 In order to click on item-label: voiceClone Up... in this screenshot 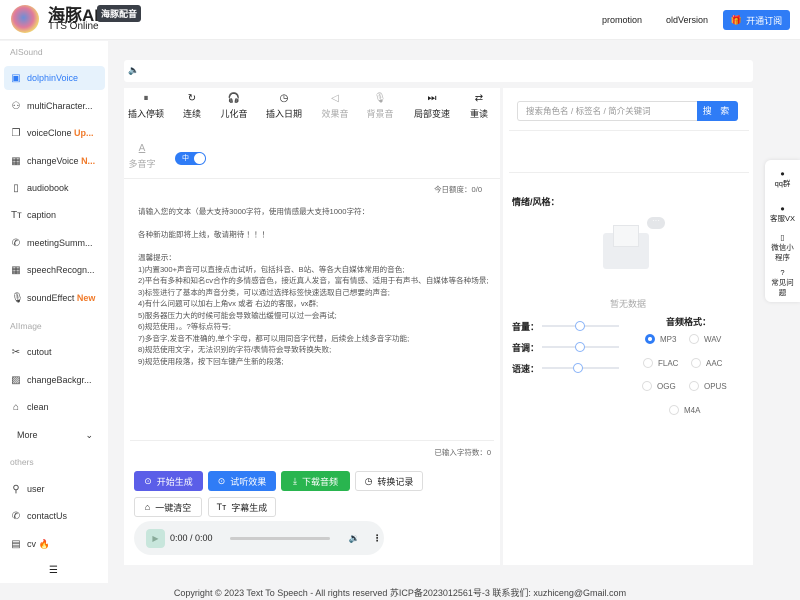, I will do `click(60, 133)`.